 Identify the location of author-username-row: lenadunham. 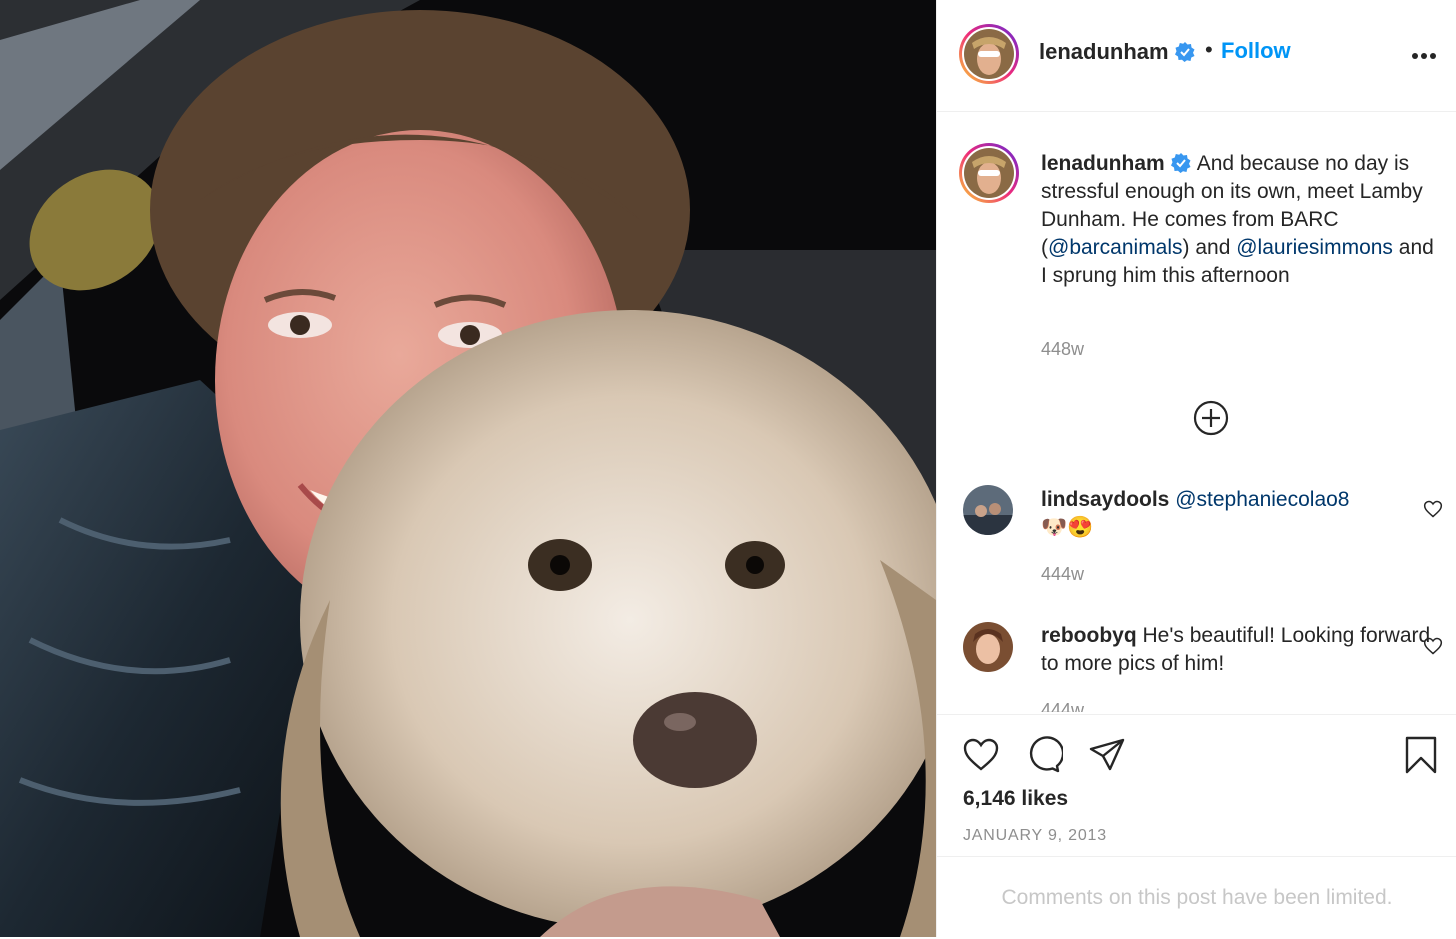
(1117, 52).